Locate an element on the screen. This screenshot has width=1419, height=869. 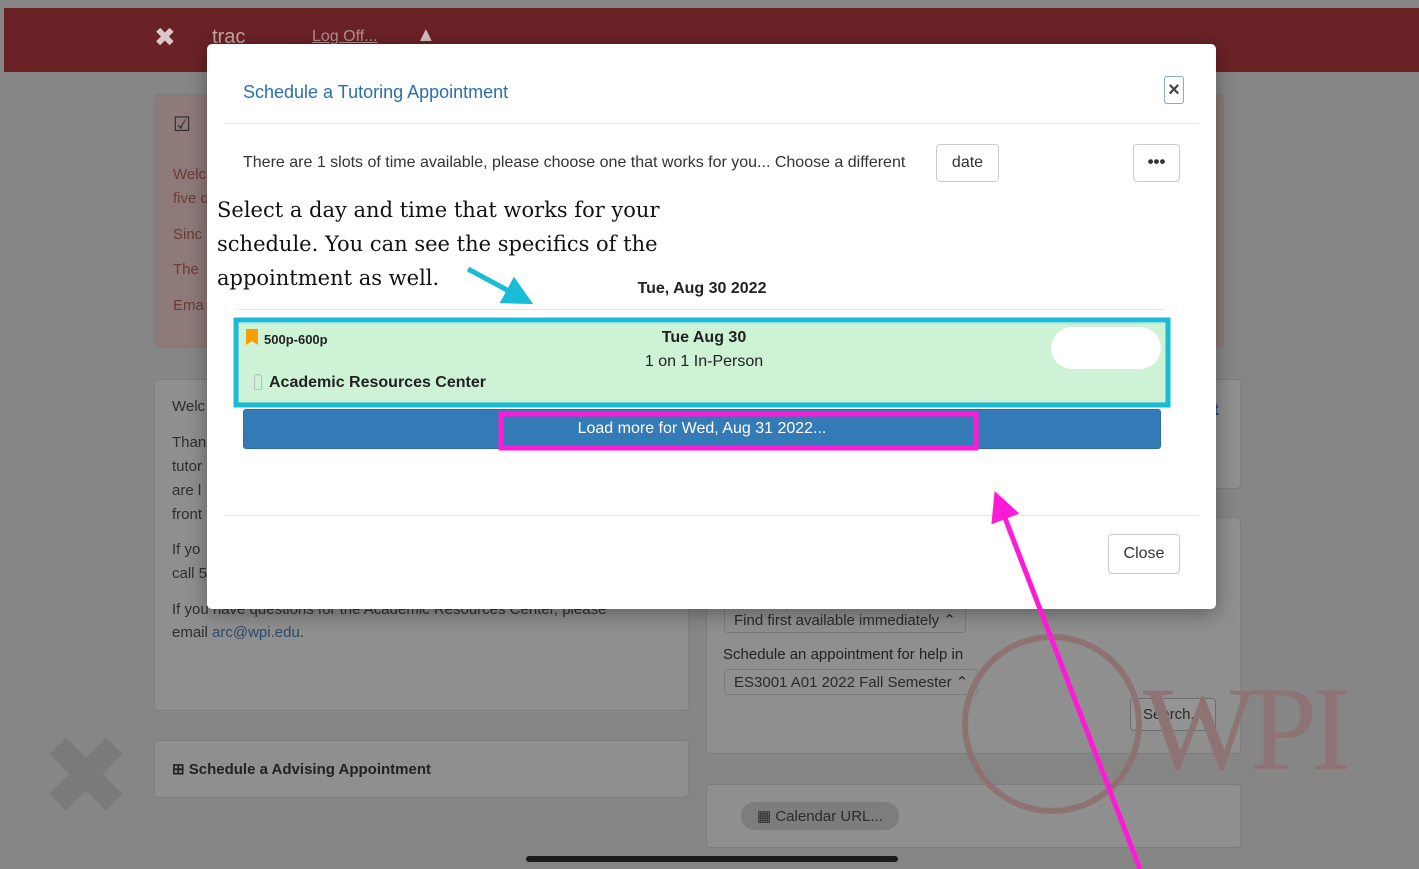
card2-line-1: Welc is located at coordinates (189, 406).